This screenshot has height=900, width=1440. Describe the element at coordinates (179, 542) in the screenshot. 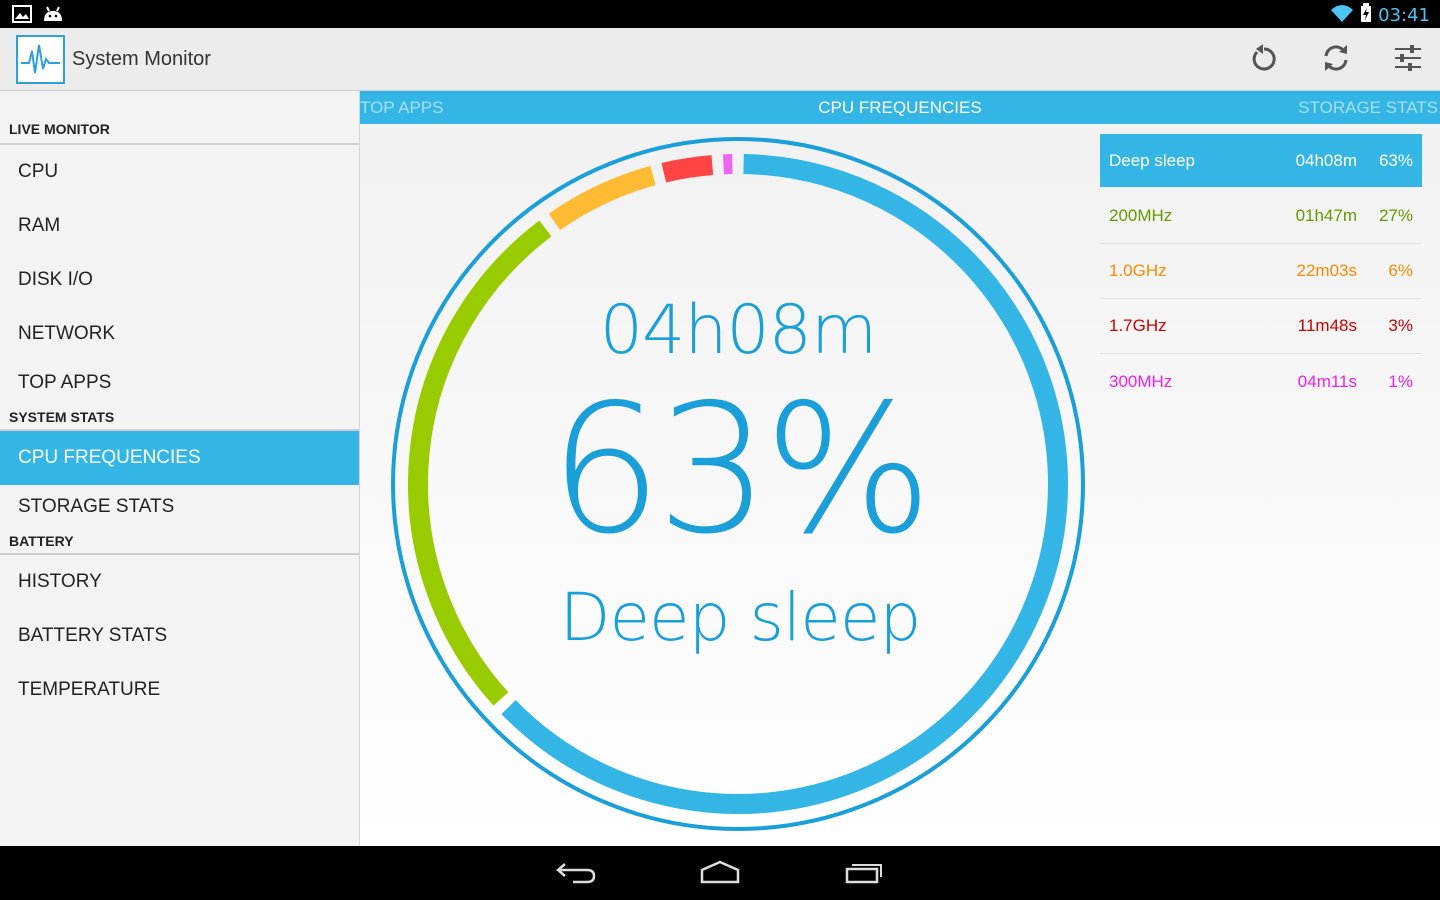

I see `section-header-battery: BATTERY` at that location.